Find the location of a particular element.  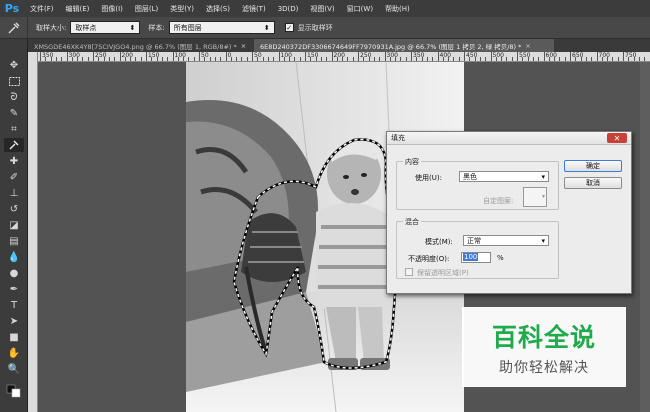

left-ruler is located at coordinates (33, 232).